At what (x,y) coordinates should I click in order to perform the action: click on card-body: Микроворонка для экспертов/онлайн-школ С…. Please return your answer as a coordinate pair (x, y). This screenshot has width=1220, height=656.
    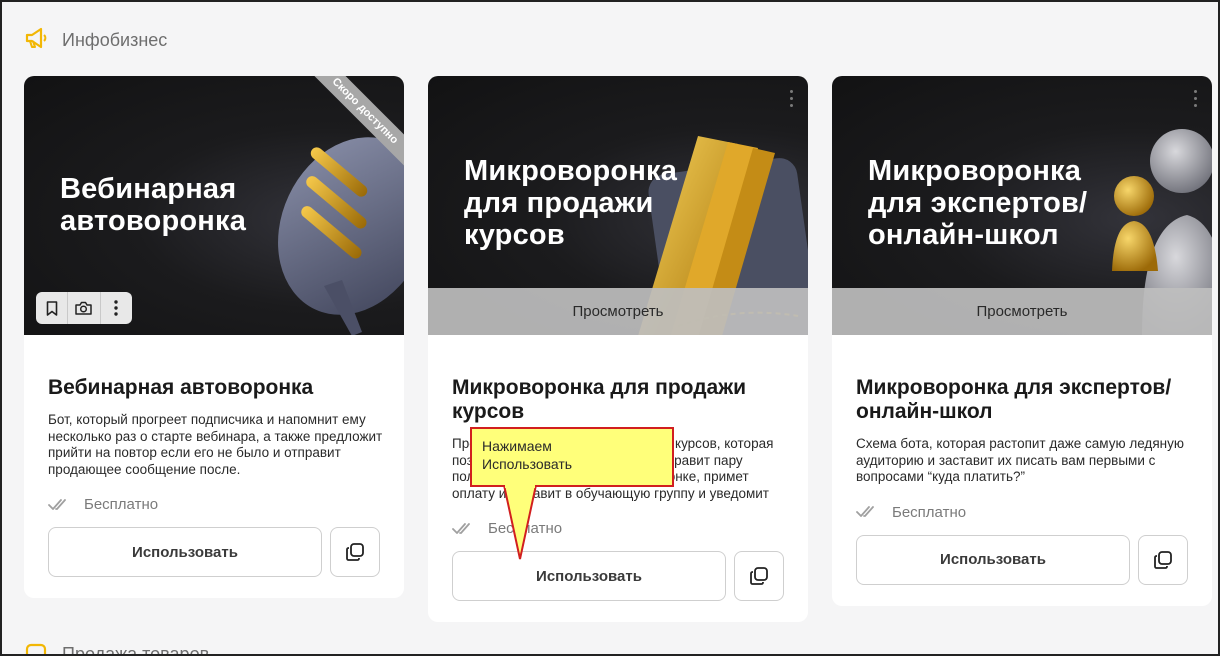
    Looking at the image, I should click on (1024, 480).